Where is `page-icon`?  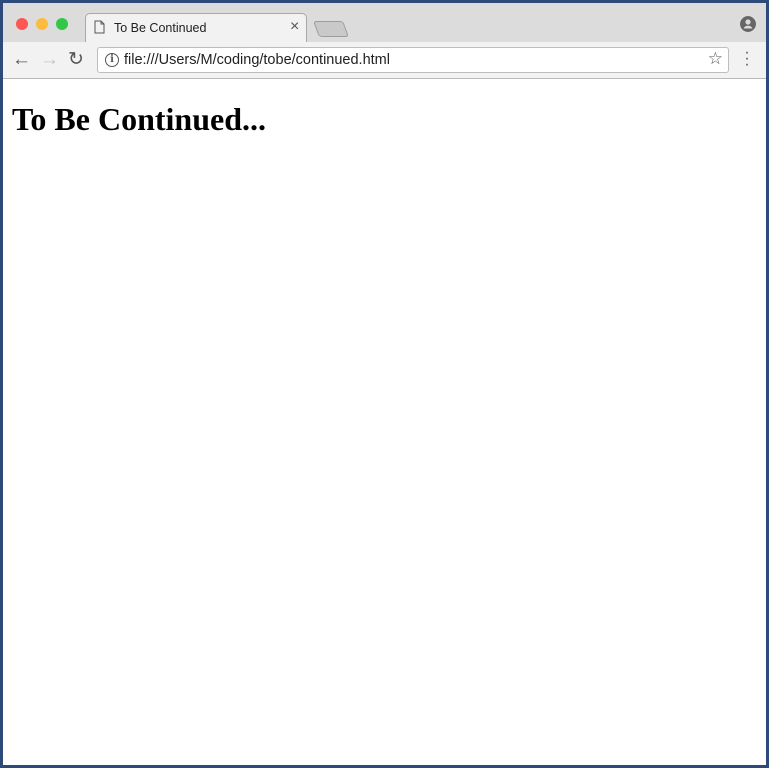
page-icon is located at coordinates (99, 27).